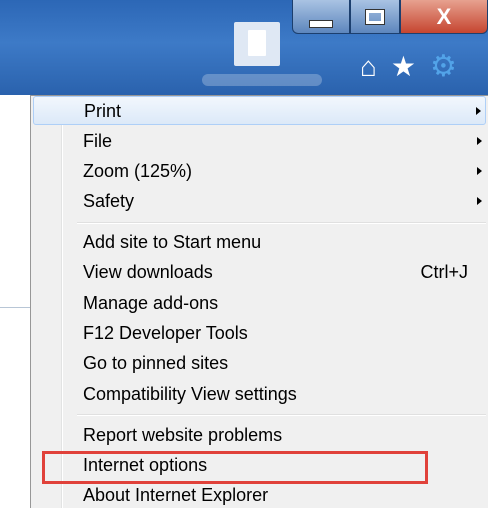 This screenshot has width=488, height=510. I want to click on menu-item-add-site-to-start: Add site to Start menu, so click(259, 242).